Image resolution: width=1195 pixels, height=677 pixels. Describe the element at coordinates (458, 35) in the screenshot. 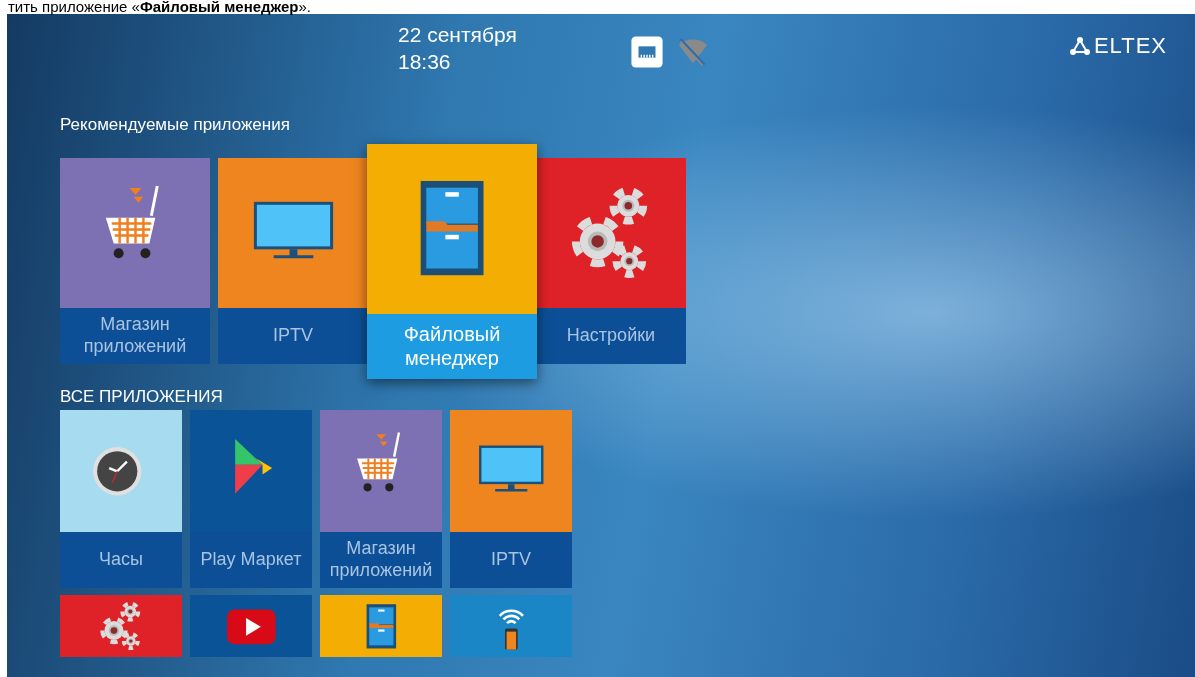

I see `date-text: 22 сентября` at that location.